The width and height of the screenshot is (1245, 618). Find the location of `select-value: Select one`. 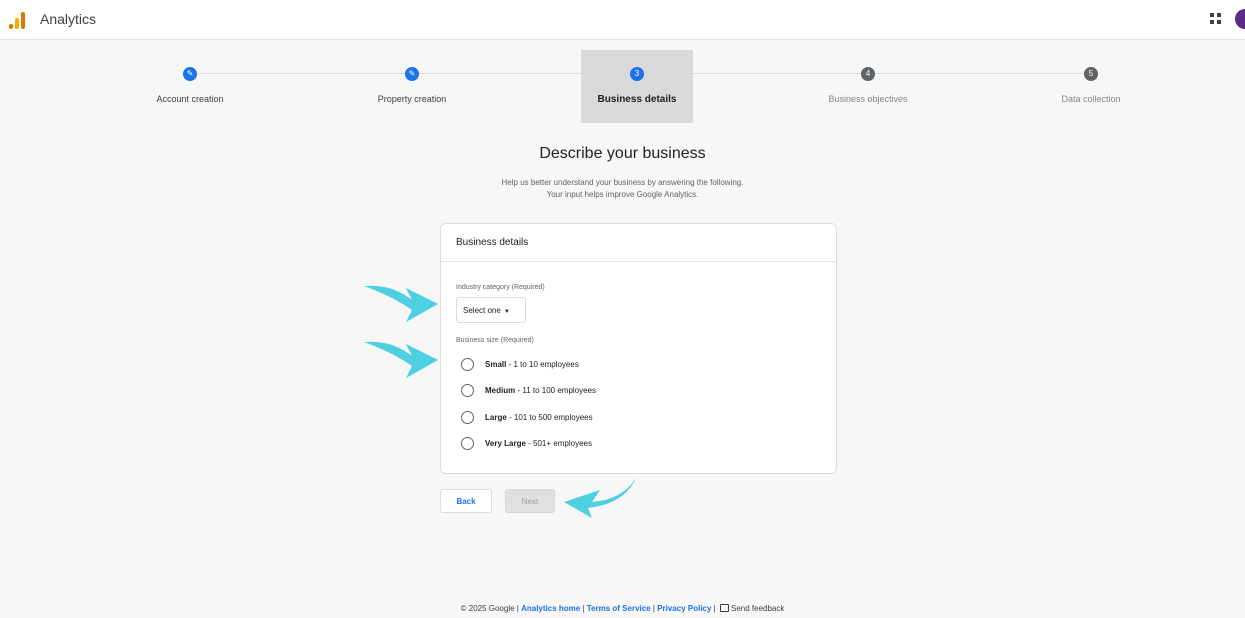

select-value: Select one is located at coordinates (482, 310).